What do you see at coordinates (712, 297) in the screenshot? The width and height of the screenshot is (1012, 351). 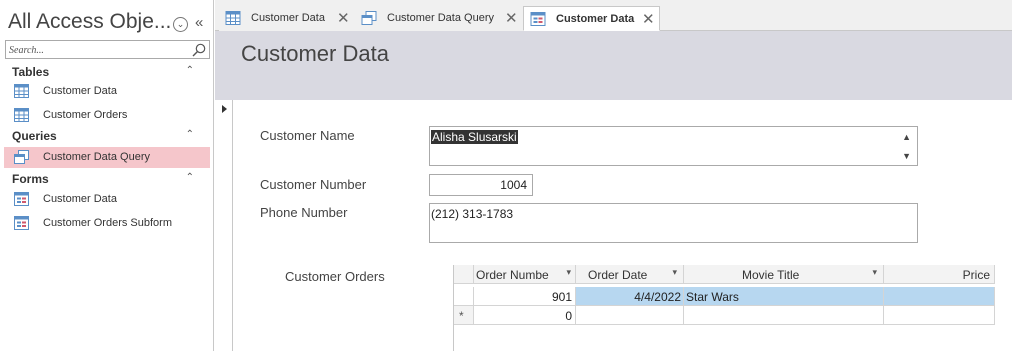 I see `cell-value: Star Wars` at bounding box center [712, 297].